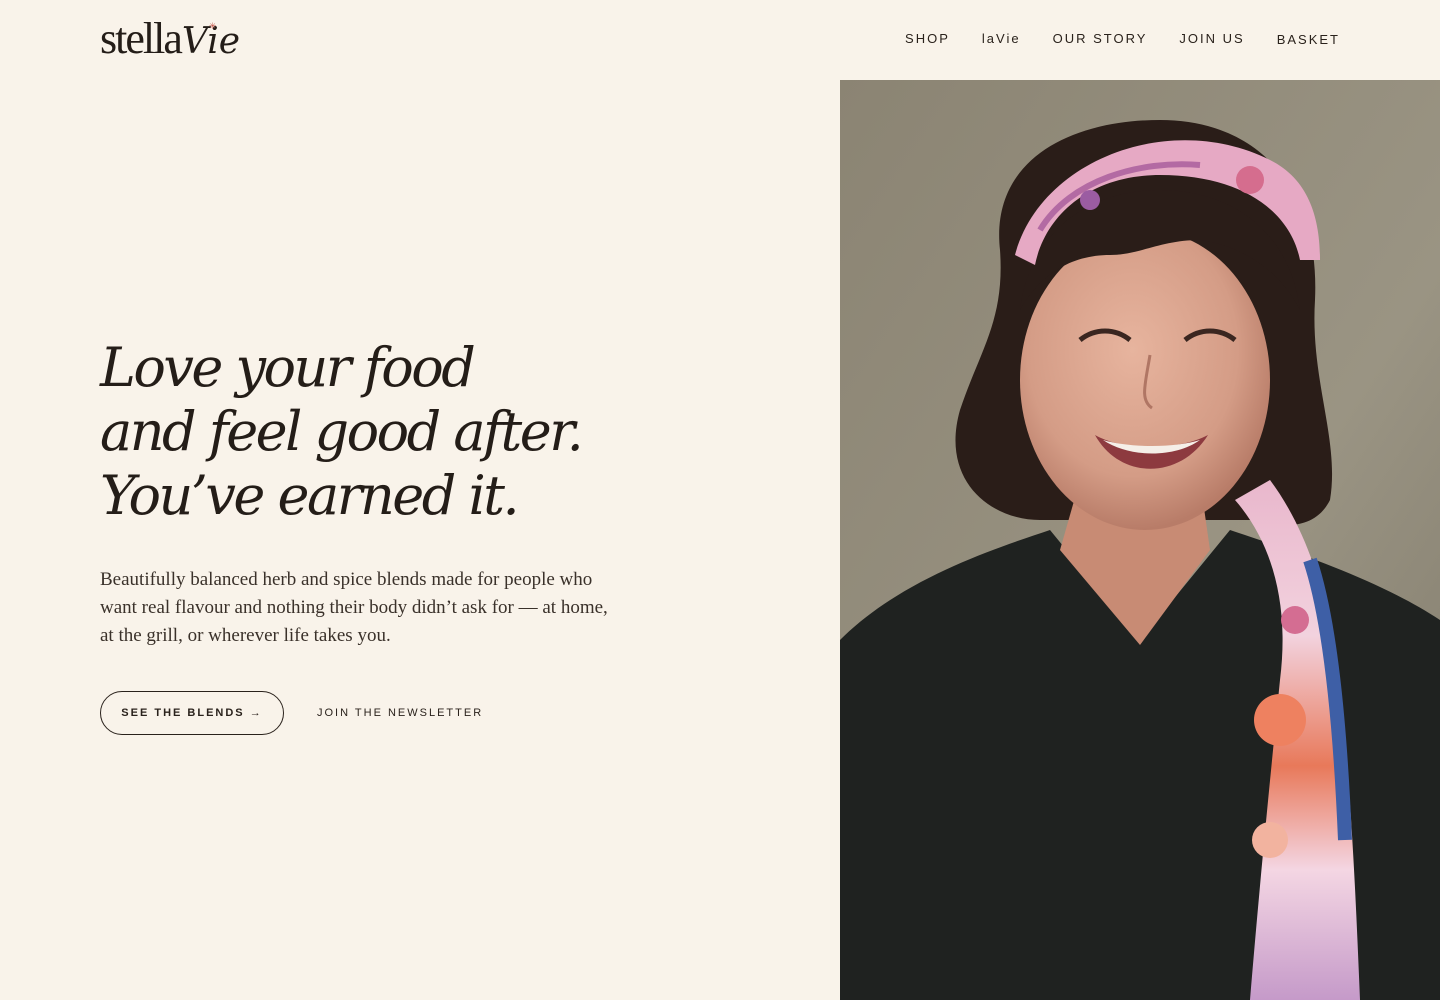  Describe the element at coordinates (1100, 38) in the screenshot. I see `nav-our-story: OUR STORY` at that location.